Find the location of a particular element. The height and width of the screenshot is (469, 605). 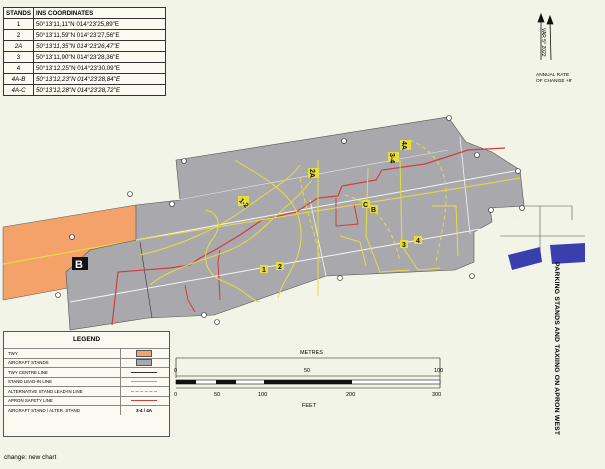

legend-label: AIRCRAFT STANDS is located at coordinates (28, 363).